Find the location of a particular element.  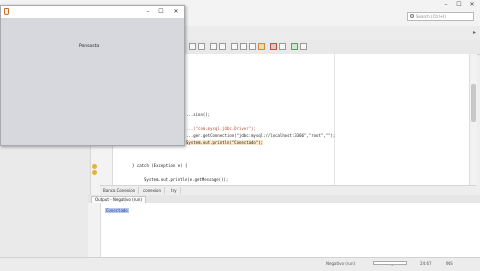

find-previous-icon is located at coordinates (243, 46).